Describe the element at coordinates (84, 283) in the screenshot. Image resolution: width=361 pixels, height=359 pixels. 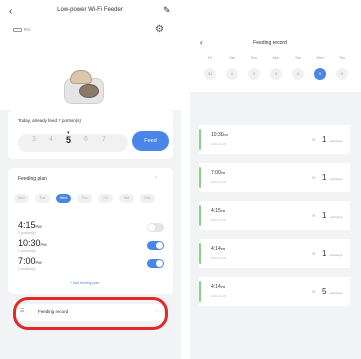
I see `add-feeding-plan-link: + Add feeding plan` at that location.